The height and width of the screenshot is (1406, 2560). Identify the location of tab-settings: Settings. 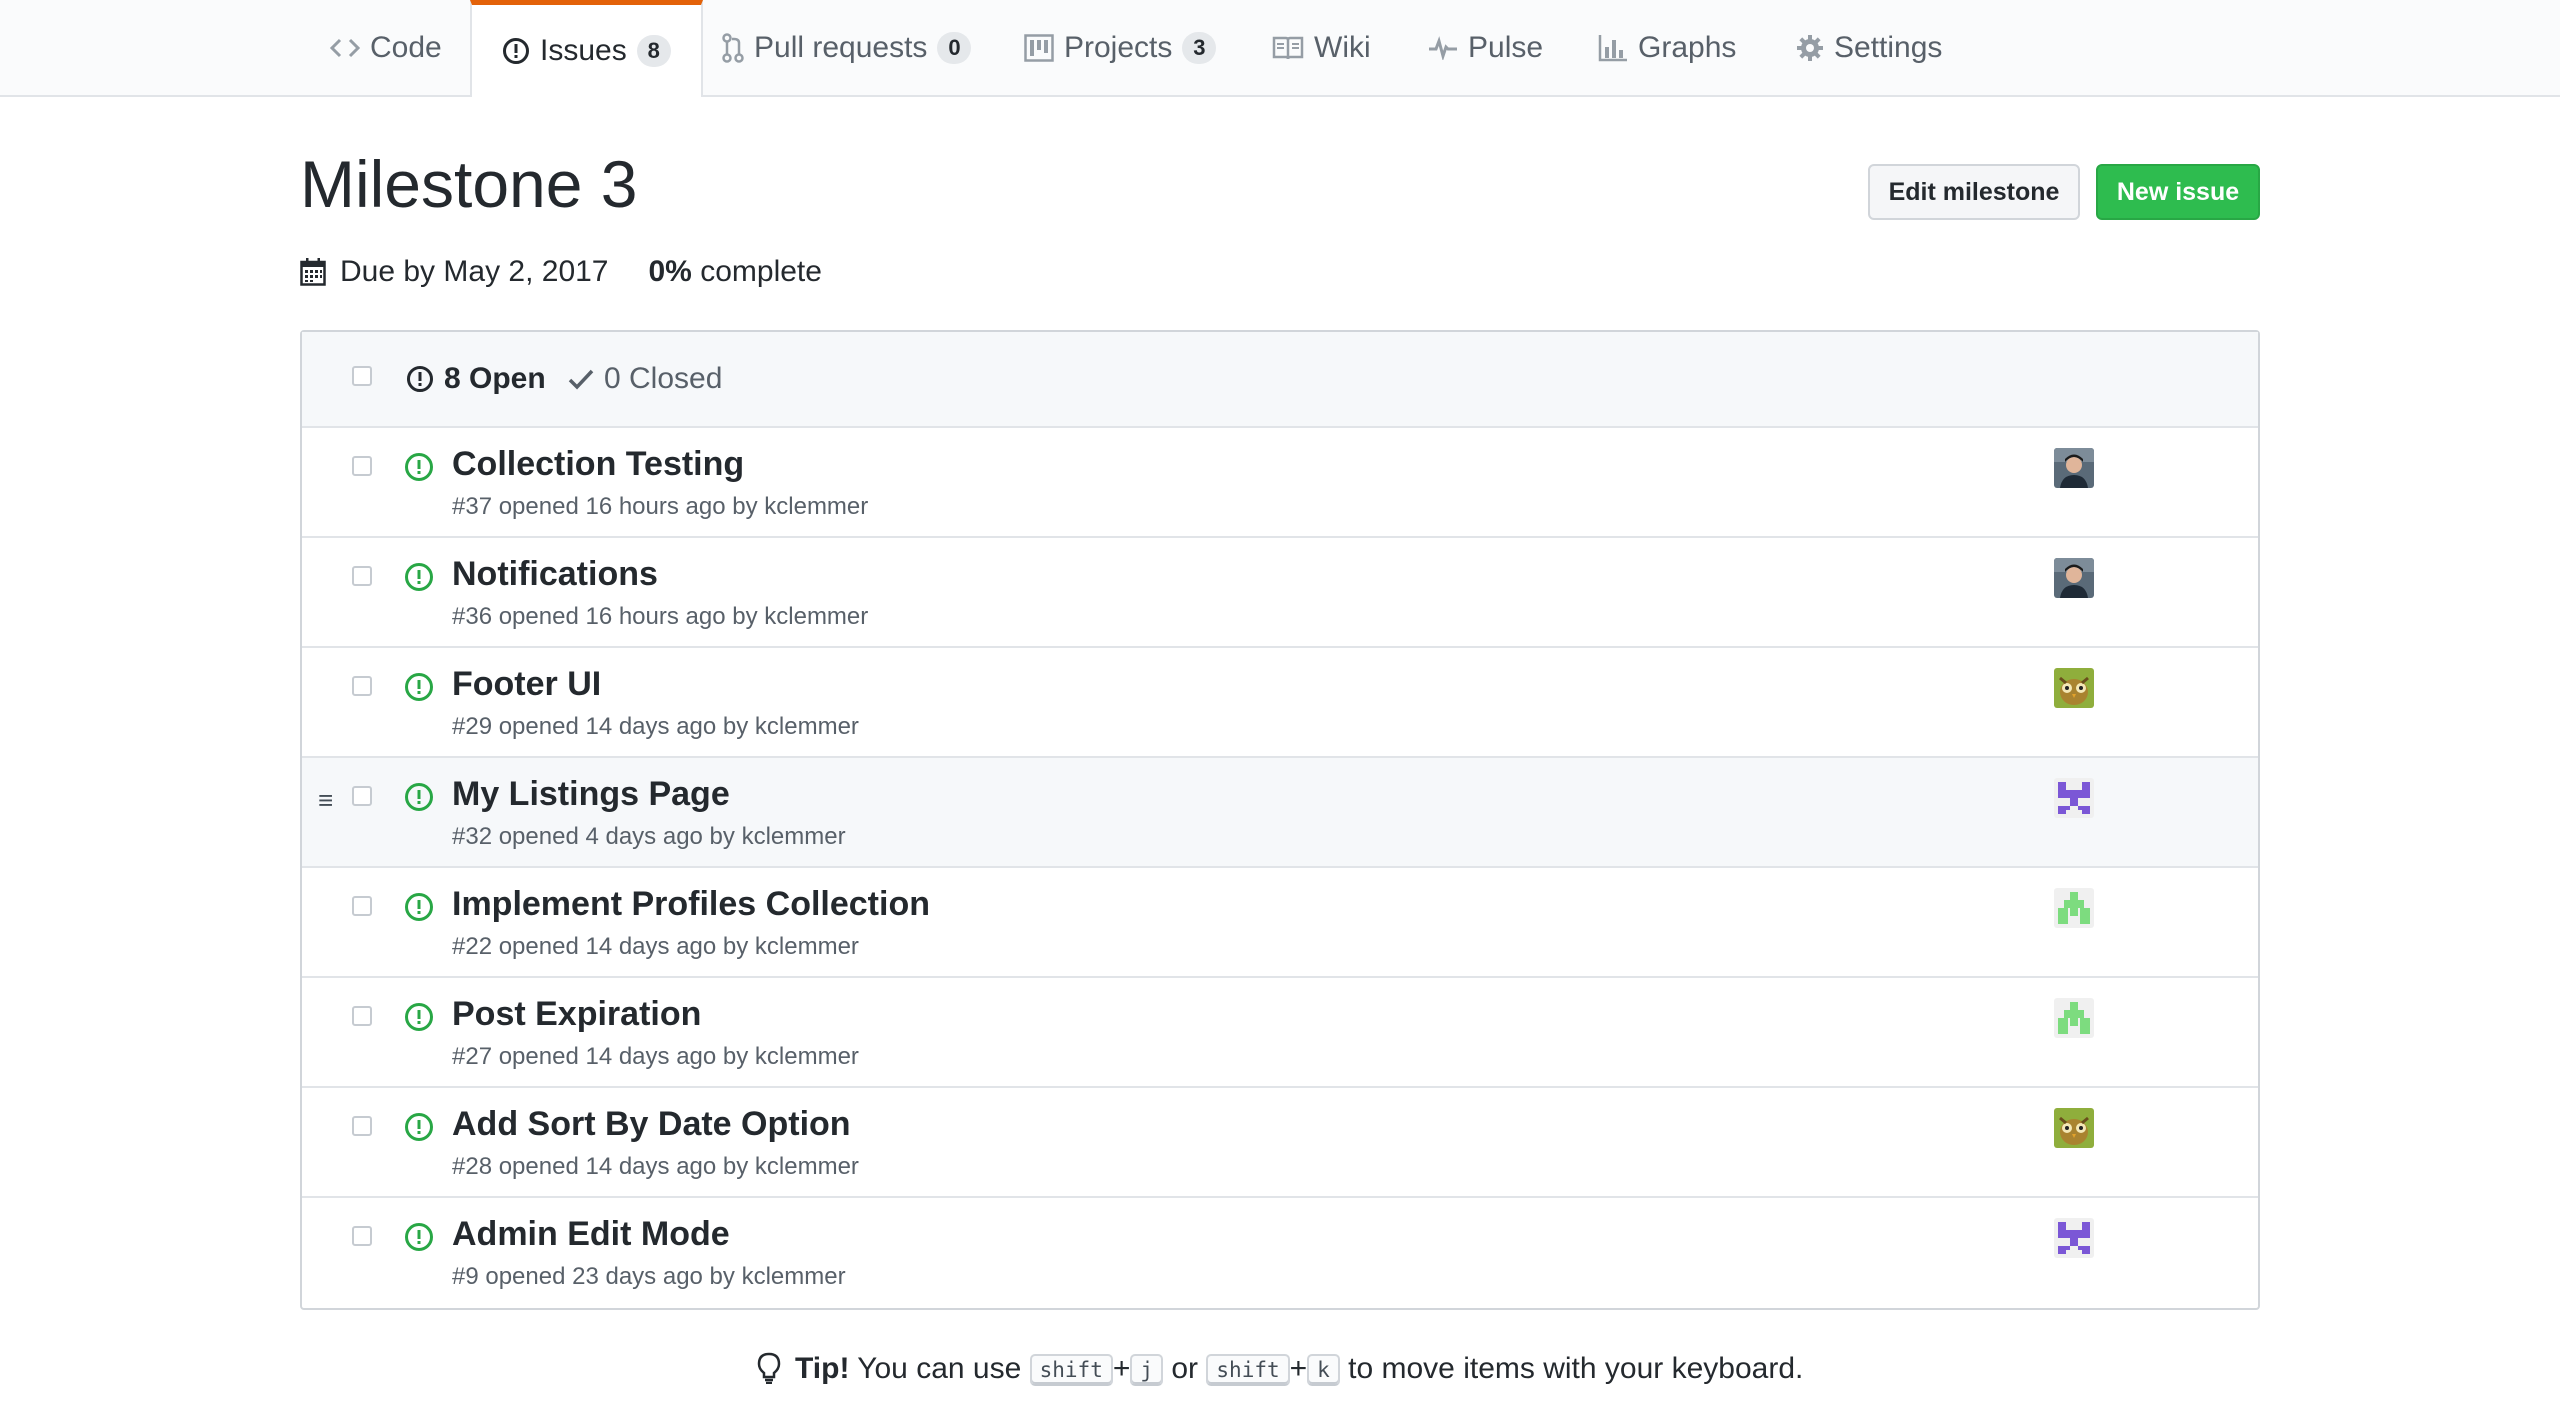
(1869, 47).